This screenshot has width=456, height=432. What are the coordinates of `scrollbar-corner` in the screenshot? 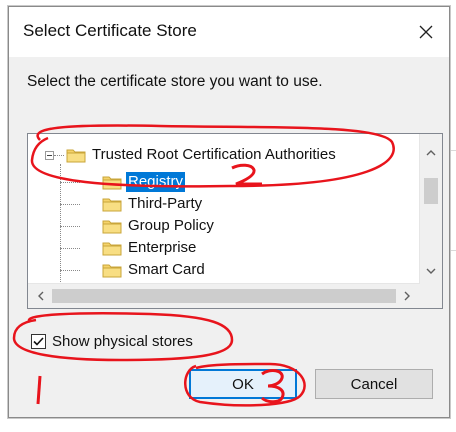 It's located at (431, 296).